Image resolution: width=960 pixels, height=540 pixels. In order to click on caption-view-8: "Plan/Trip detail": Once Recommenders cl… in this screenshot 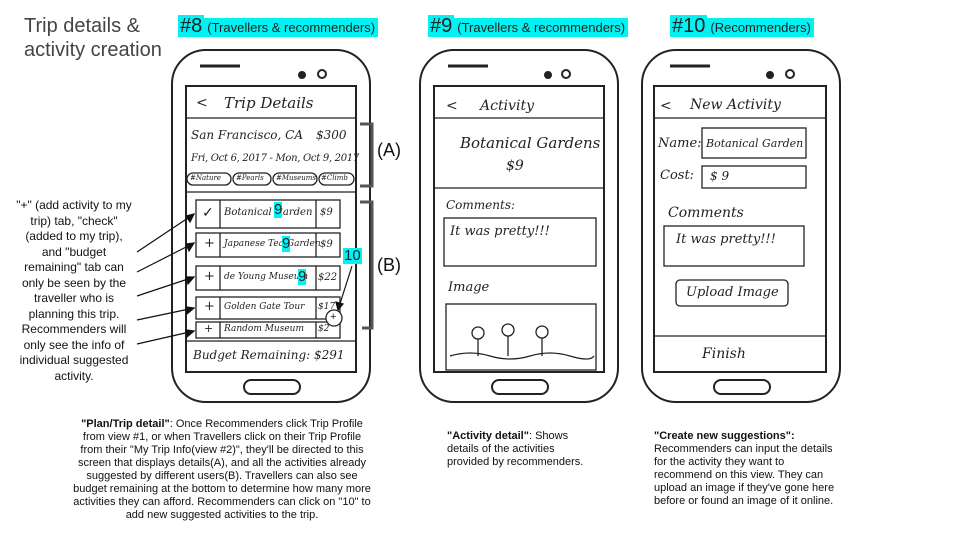, I will do `click(222, 470)`.